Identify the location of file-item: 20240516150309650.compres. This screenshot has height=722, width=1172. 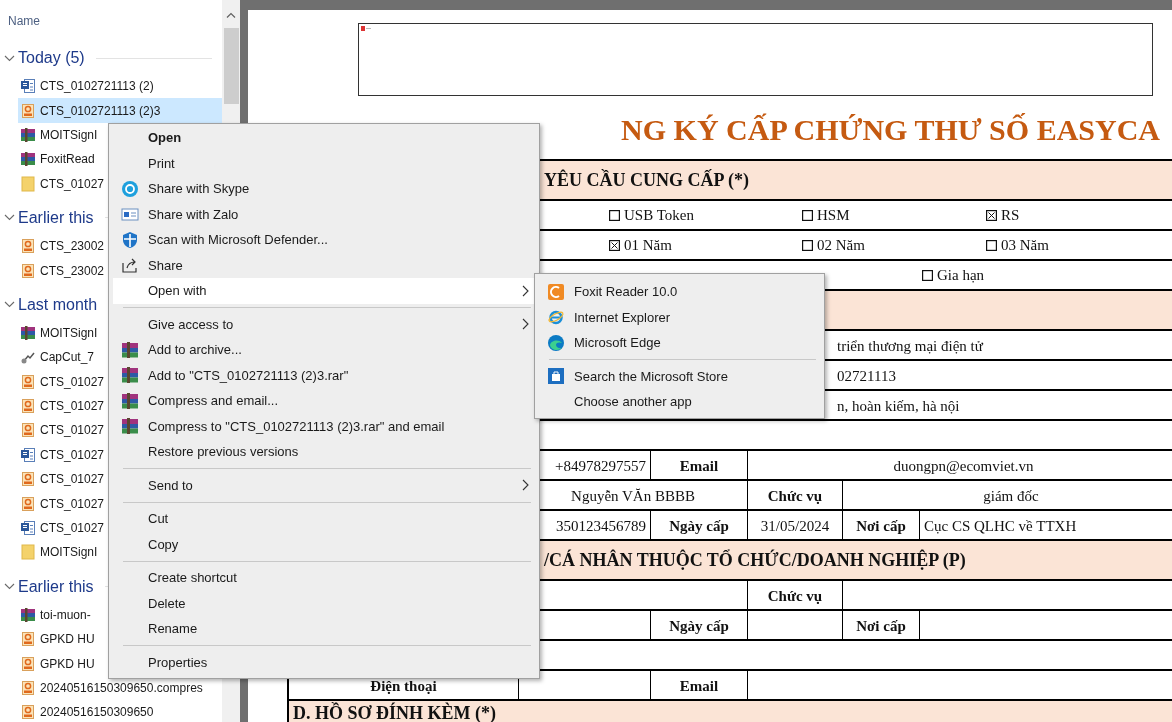
(112, 688).